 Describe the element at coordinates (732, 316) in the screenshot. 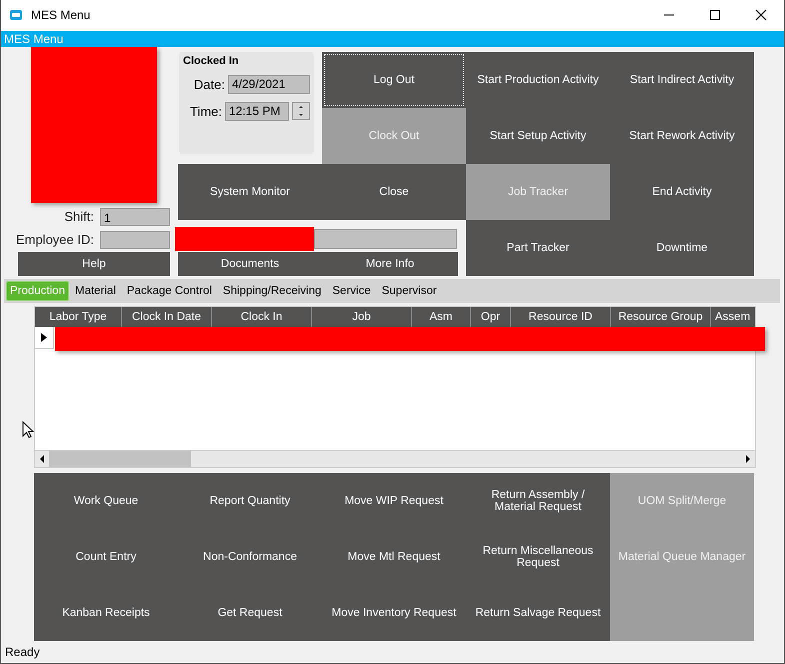

I see `column-header: Assem` at that location.